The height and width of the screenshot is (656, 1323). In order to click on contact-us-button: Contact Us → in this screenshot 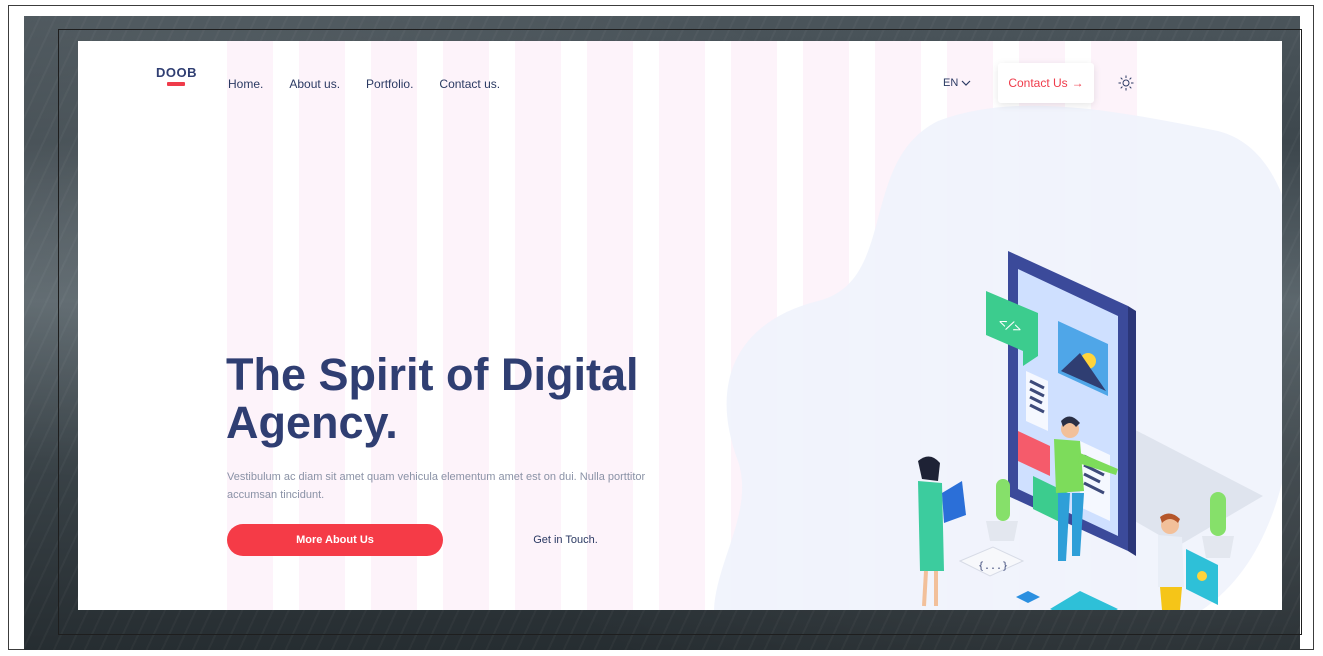, I will do `click(1046, 83)`.